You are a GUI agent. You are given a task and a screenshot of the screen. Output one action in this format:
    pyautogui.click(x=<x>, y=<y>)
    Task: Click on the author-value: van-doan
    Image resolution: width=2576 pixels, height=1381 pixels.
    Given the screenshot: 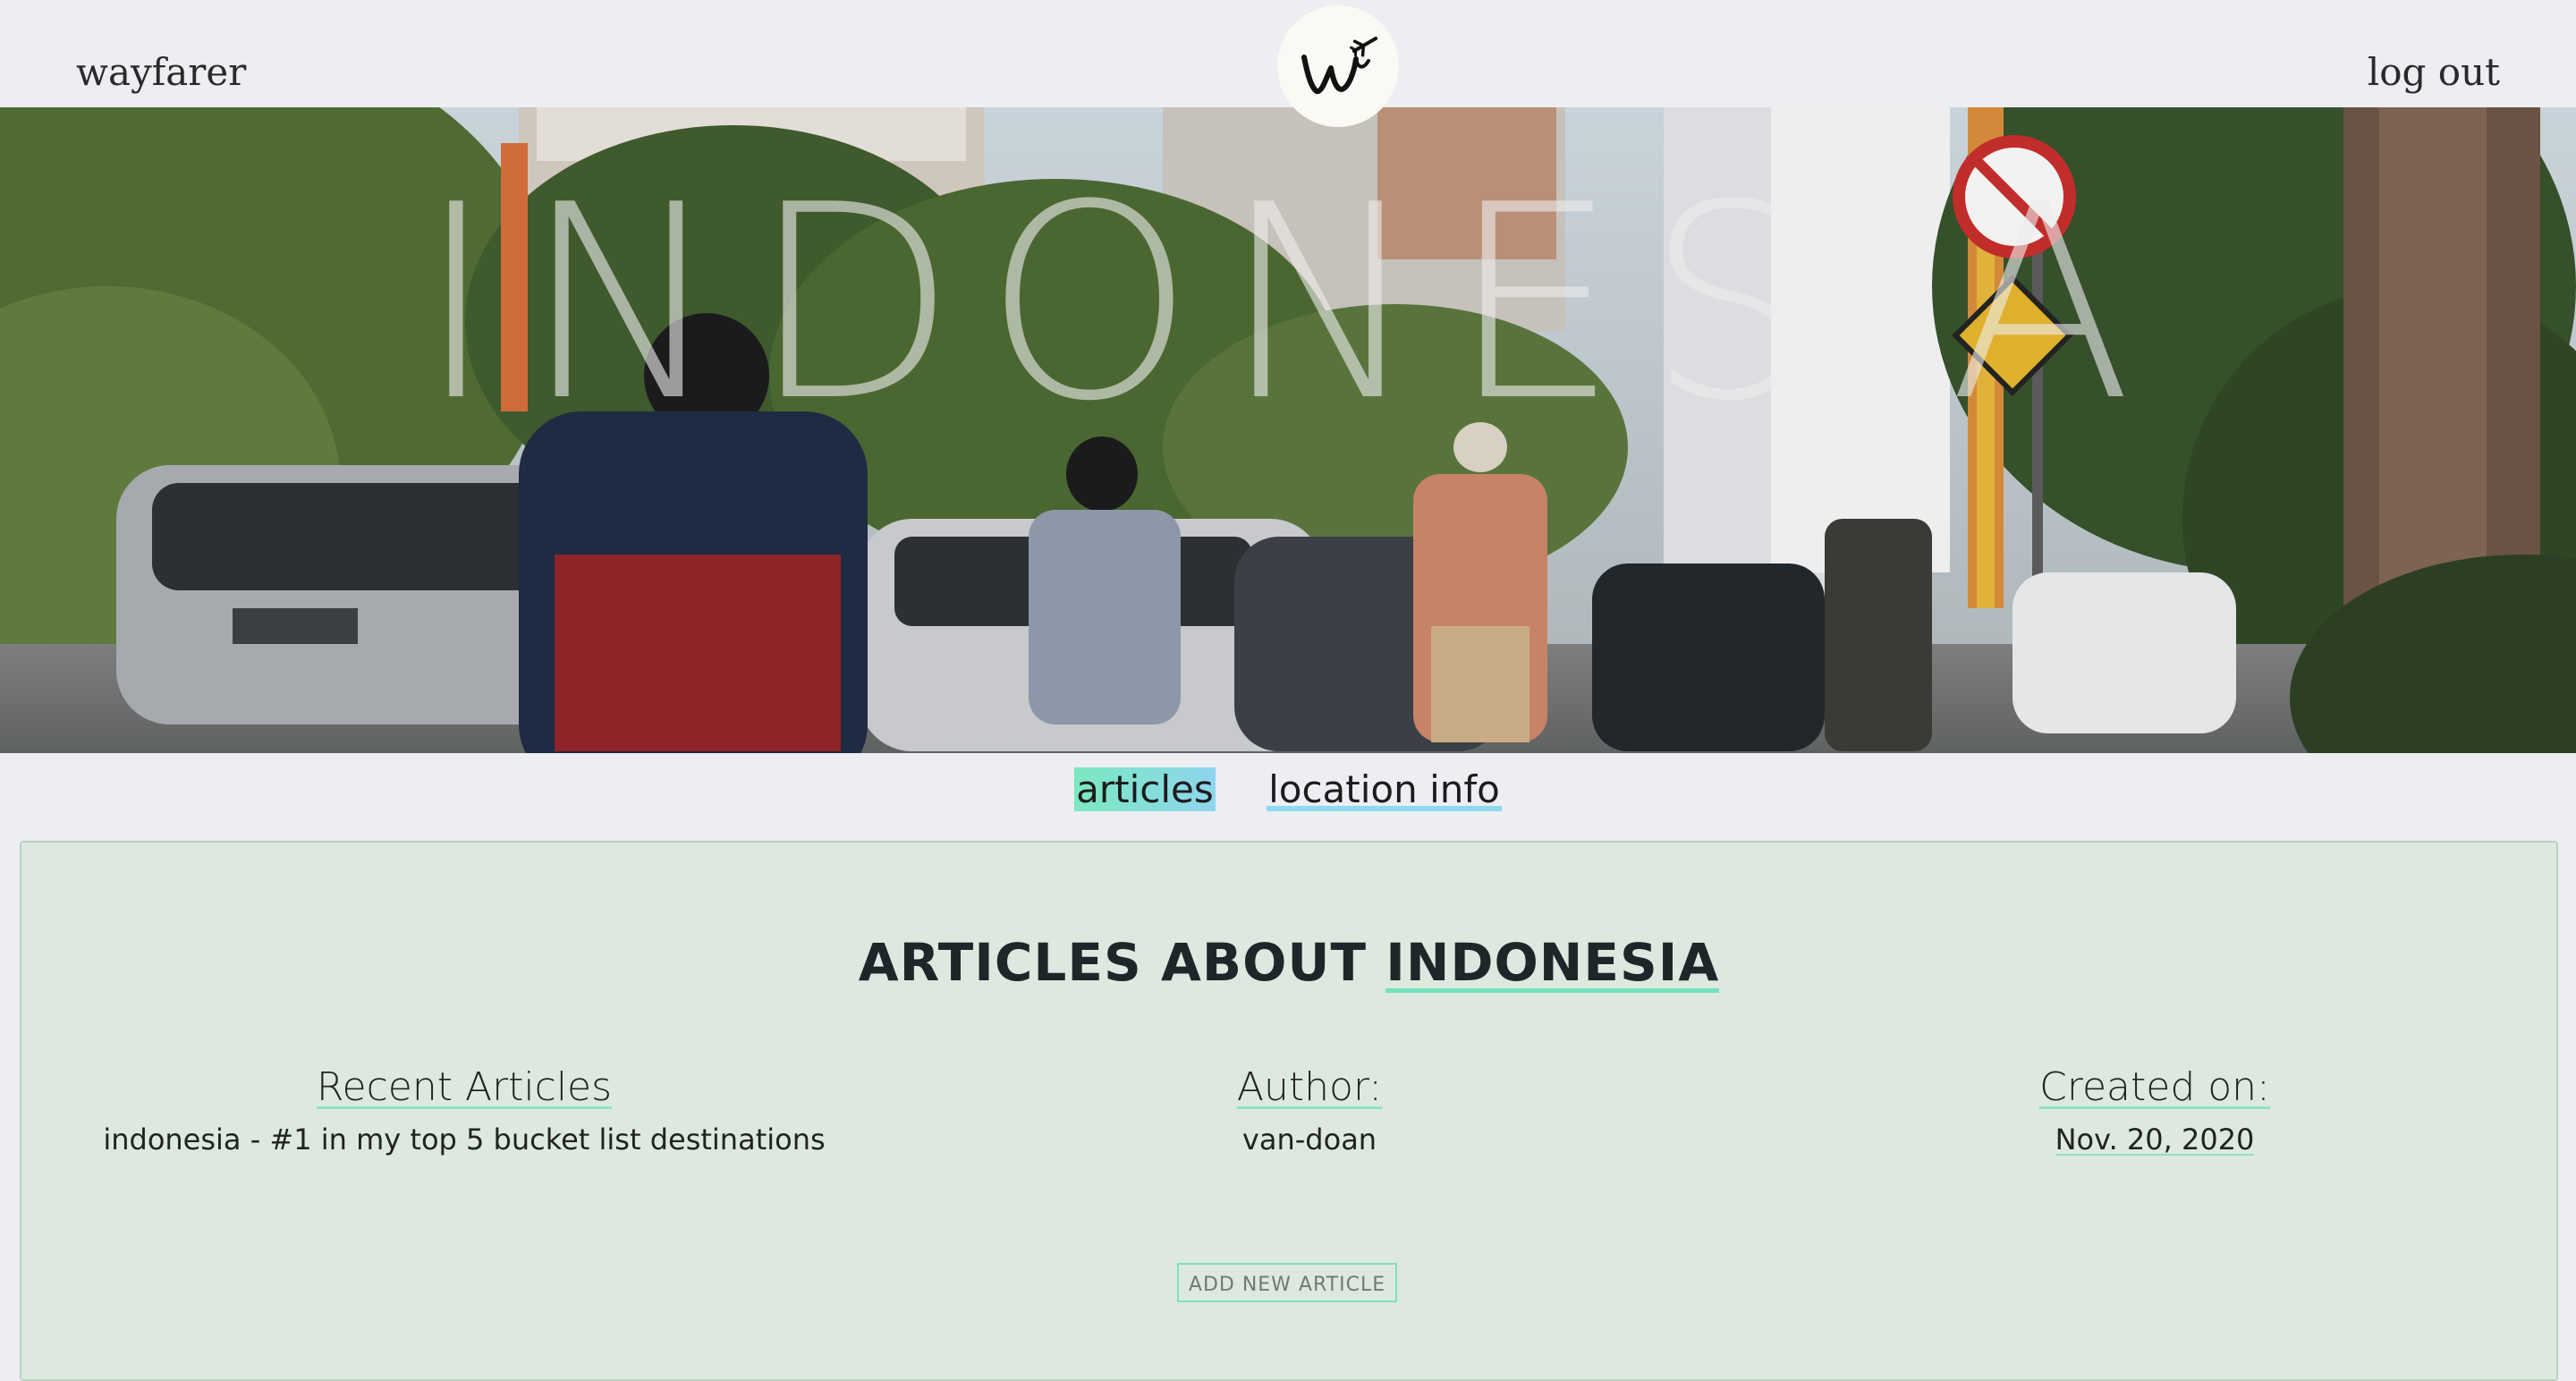 What is the action you would take?
    pyautogui.click(x=1309, y=1139)
    